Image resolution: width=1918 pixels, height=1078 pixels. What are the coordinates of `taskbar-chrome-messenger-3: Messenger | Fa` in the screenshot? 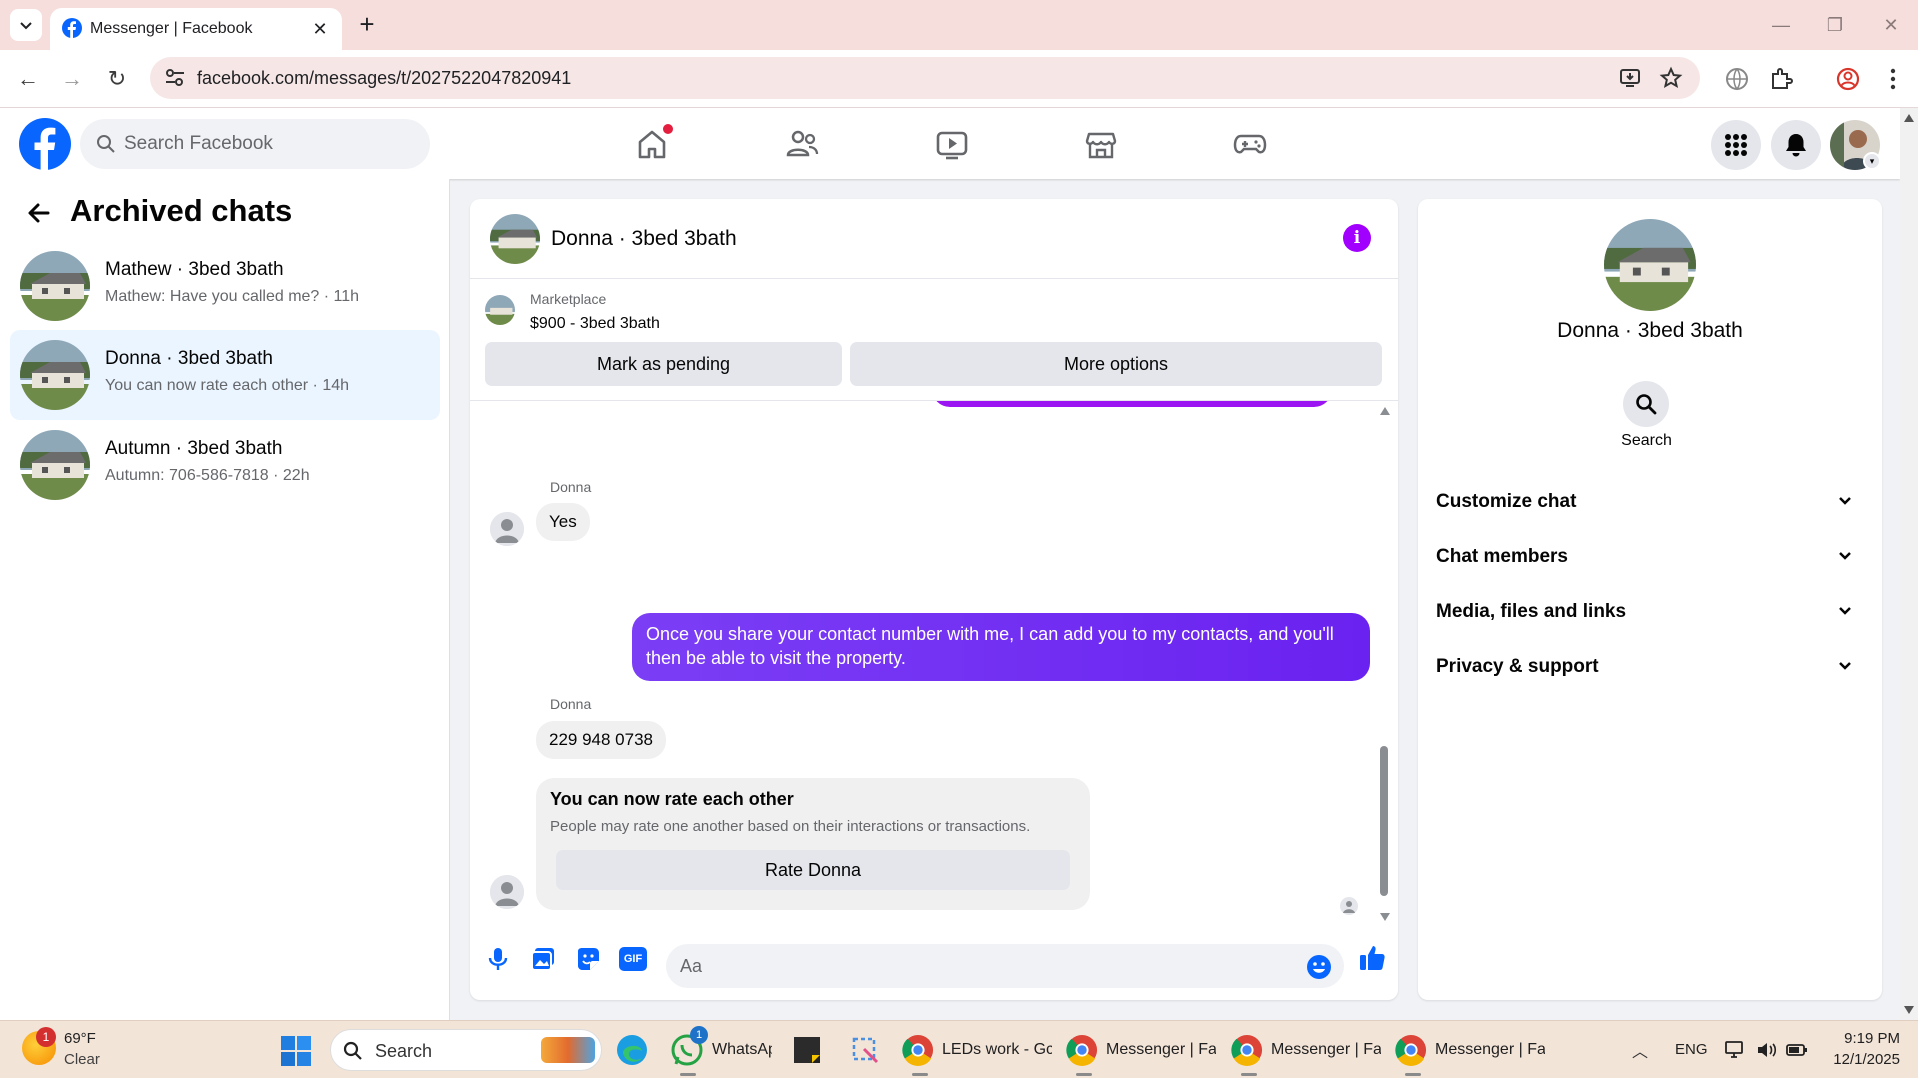 It's located at (1470, 1050).